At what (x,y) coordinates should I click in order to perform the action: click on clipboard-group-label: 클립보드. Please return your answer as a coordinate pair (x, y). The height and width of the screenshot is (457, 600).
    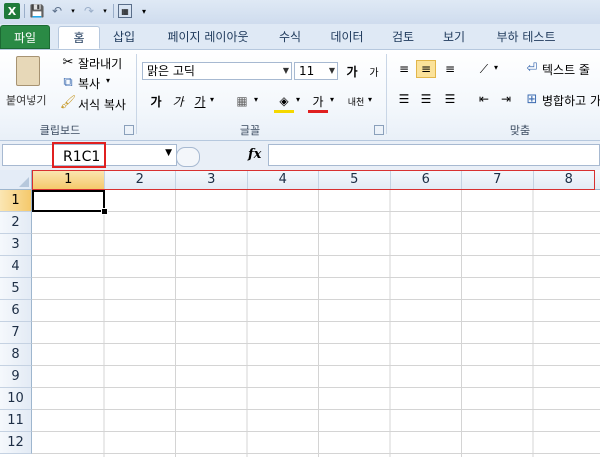
    Looking at the image, I should click on (60, 130).